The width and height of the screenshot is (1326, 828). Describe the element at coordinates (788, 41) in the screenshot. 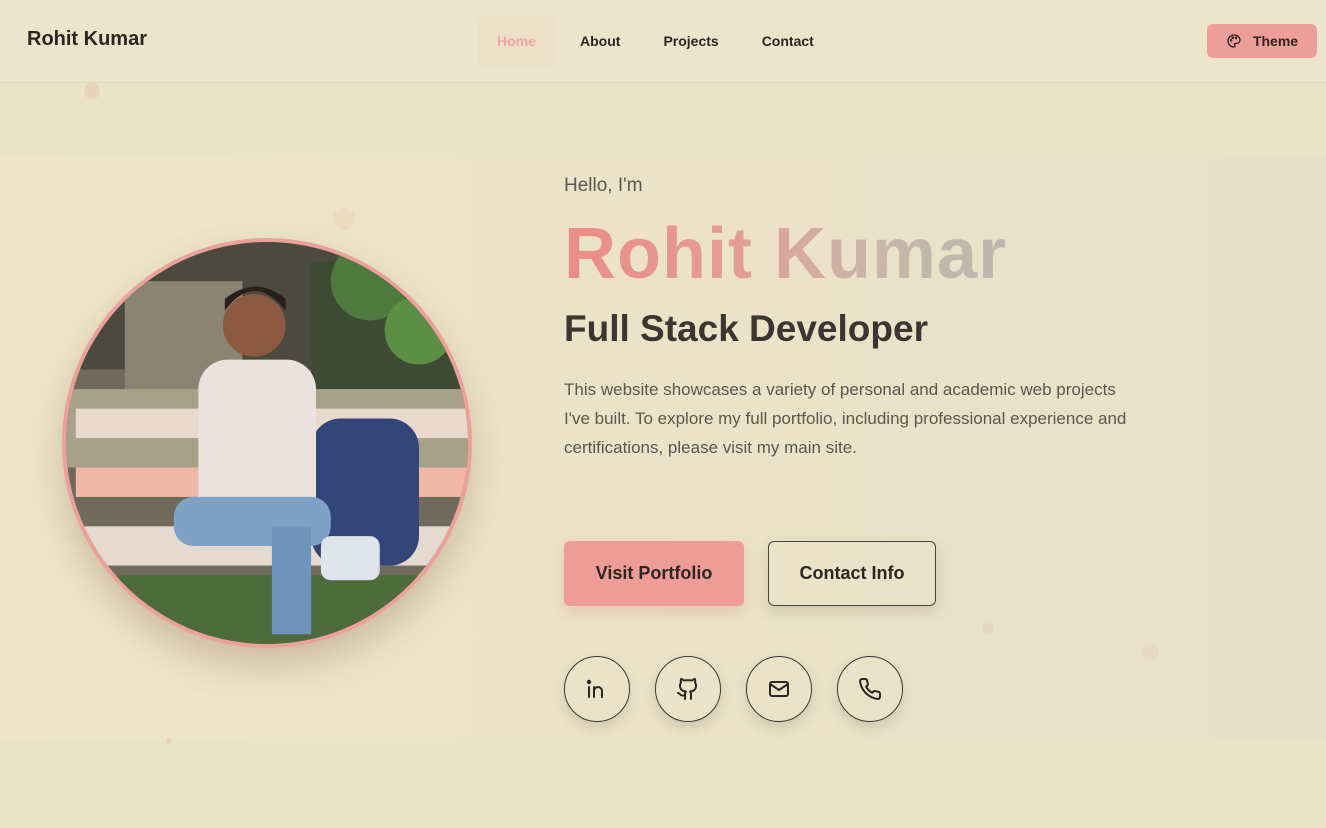

I see `nav-link-contact: Contact` at that location.